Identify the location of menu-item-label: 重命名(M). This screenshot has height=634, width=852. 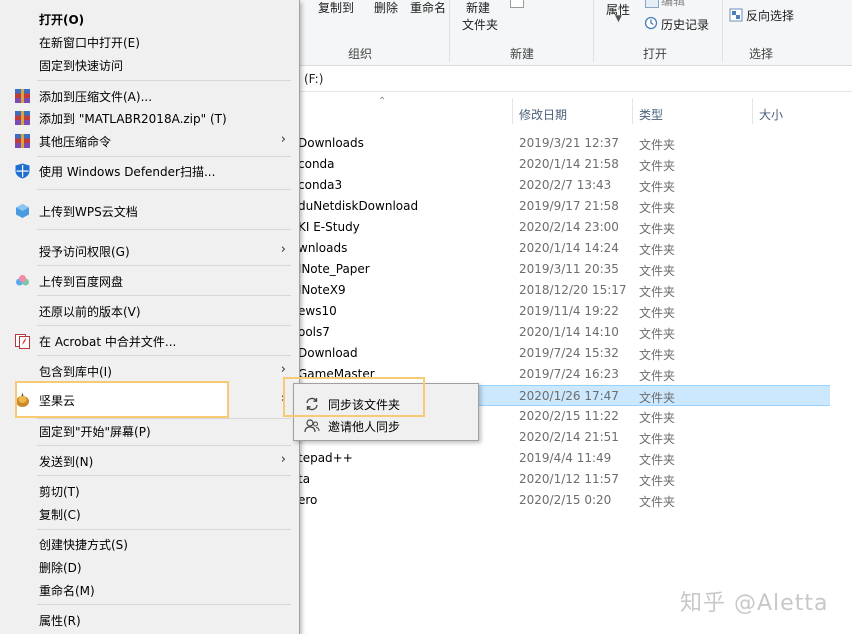
(67, 591).